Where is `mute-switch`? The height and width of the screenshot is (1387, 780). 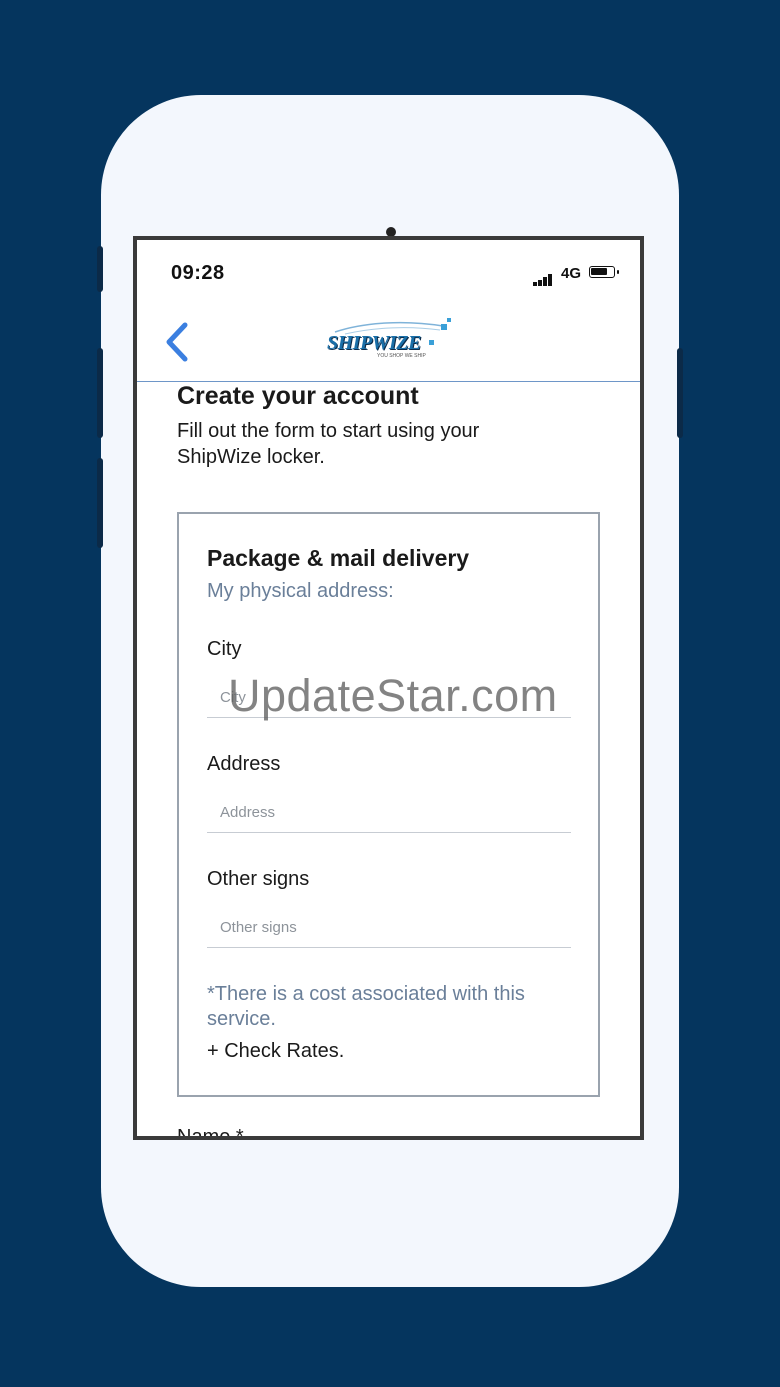 mute-switch is located at coordinates (100, 269).